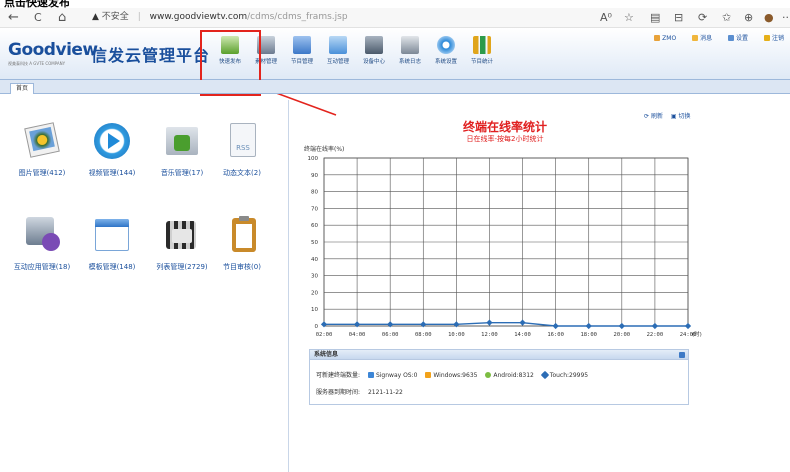  I want to click on chart-subtitle: 日在线率-按每2小时统计, so click(505, 139).